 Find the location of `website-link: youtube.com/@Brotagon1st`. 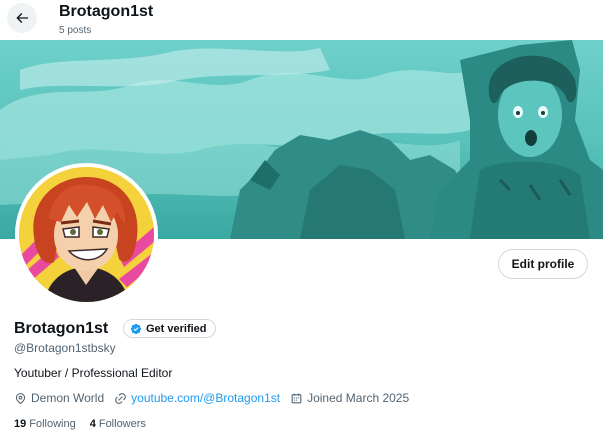

website-link: youtube.com/@Brotagon1st is located at coordinates (205, 398).